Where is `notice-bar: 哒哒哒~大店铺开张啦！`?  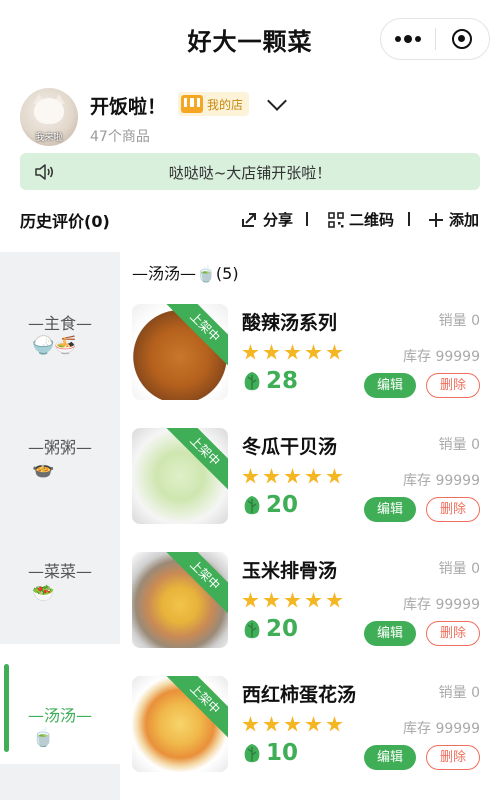 notice-bar: 哒哒哒~大店铺开张啦！ is located at coordinates (250, 171).